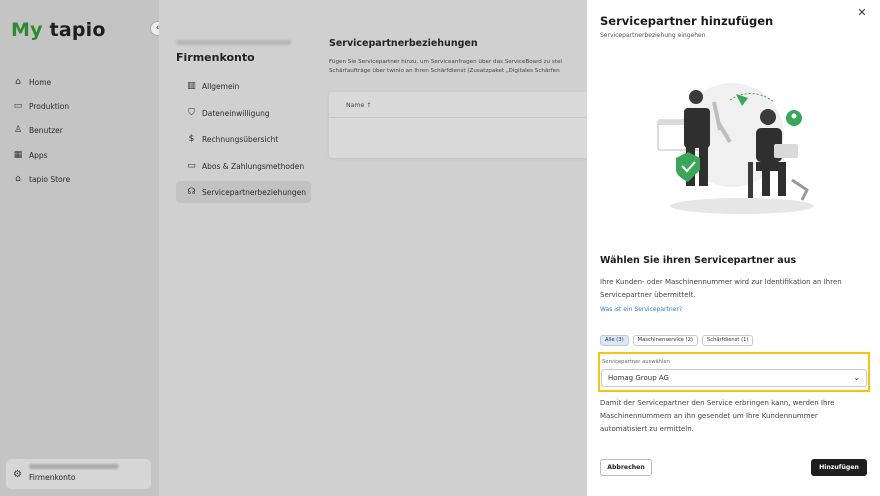 The height and width of the screenshot is (496, 880). What do you see at coordinates (191, 113) in the screenshot?
I see `shield-check-icon: ⛉` at bounding box center [191, 113].